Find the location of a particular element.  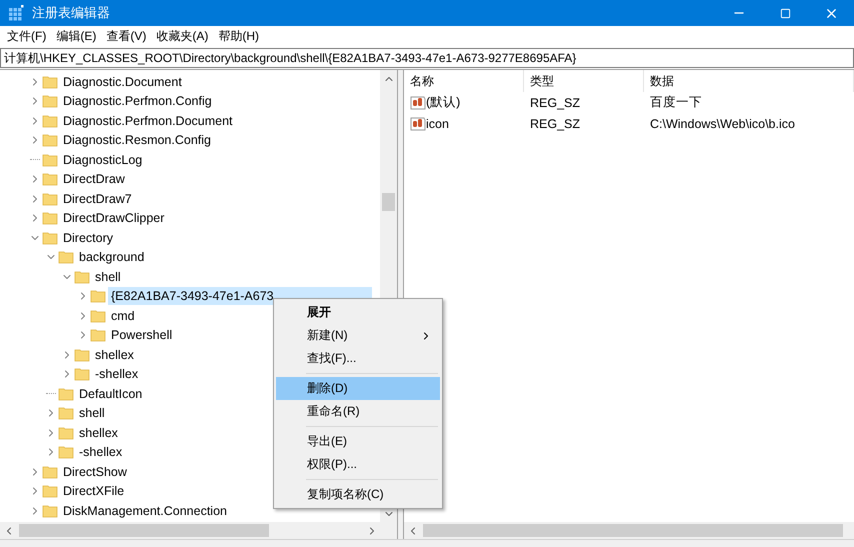

tree-item: cmd is located at coordinates (123, 315).